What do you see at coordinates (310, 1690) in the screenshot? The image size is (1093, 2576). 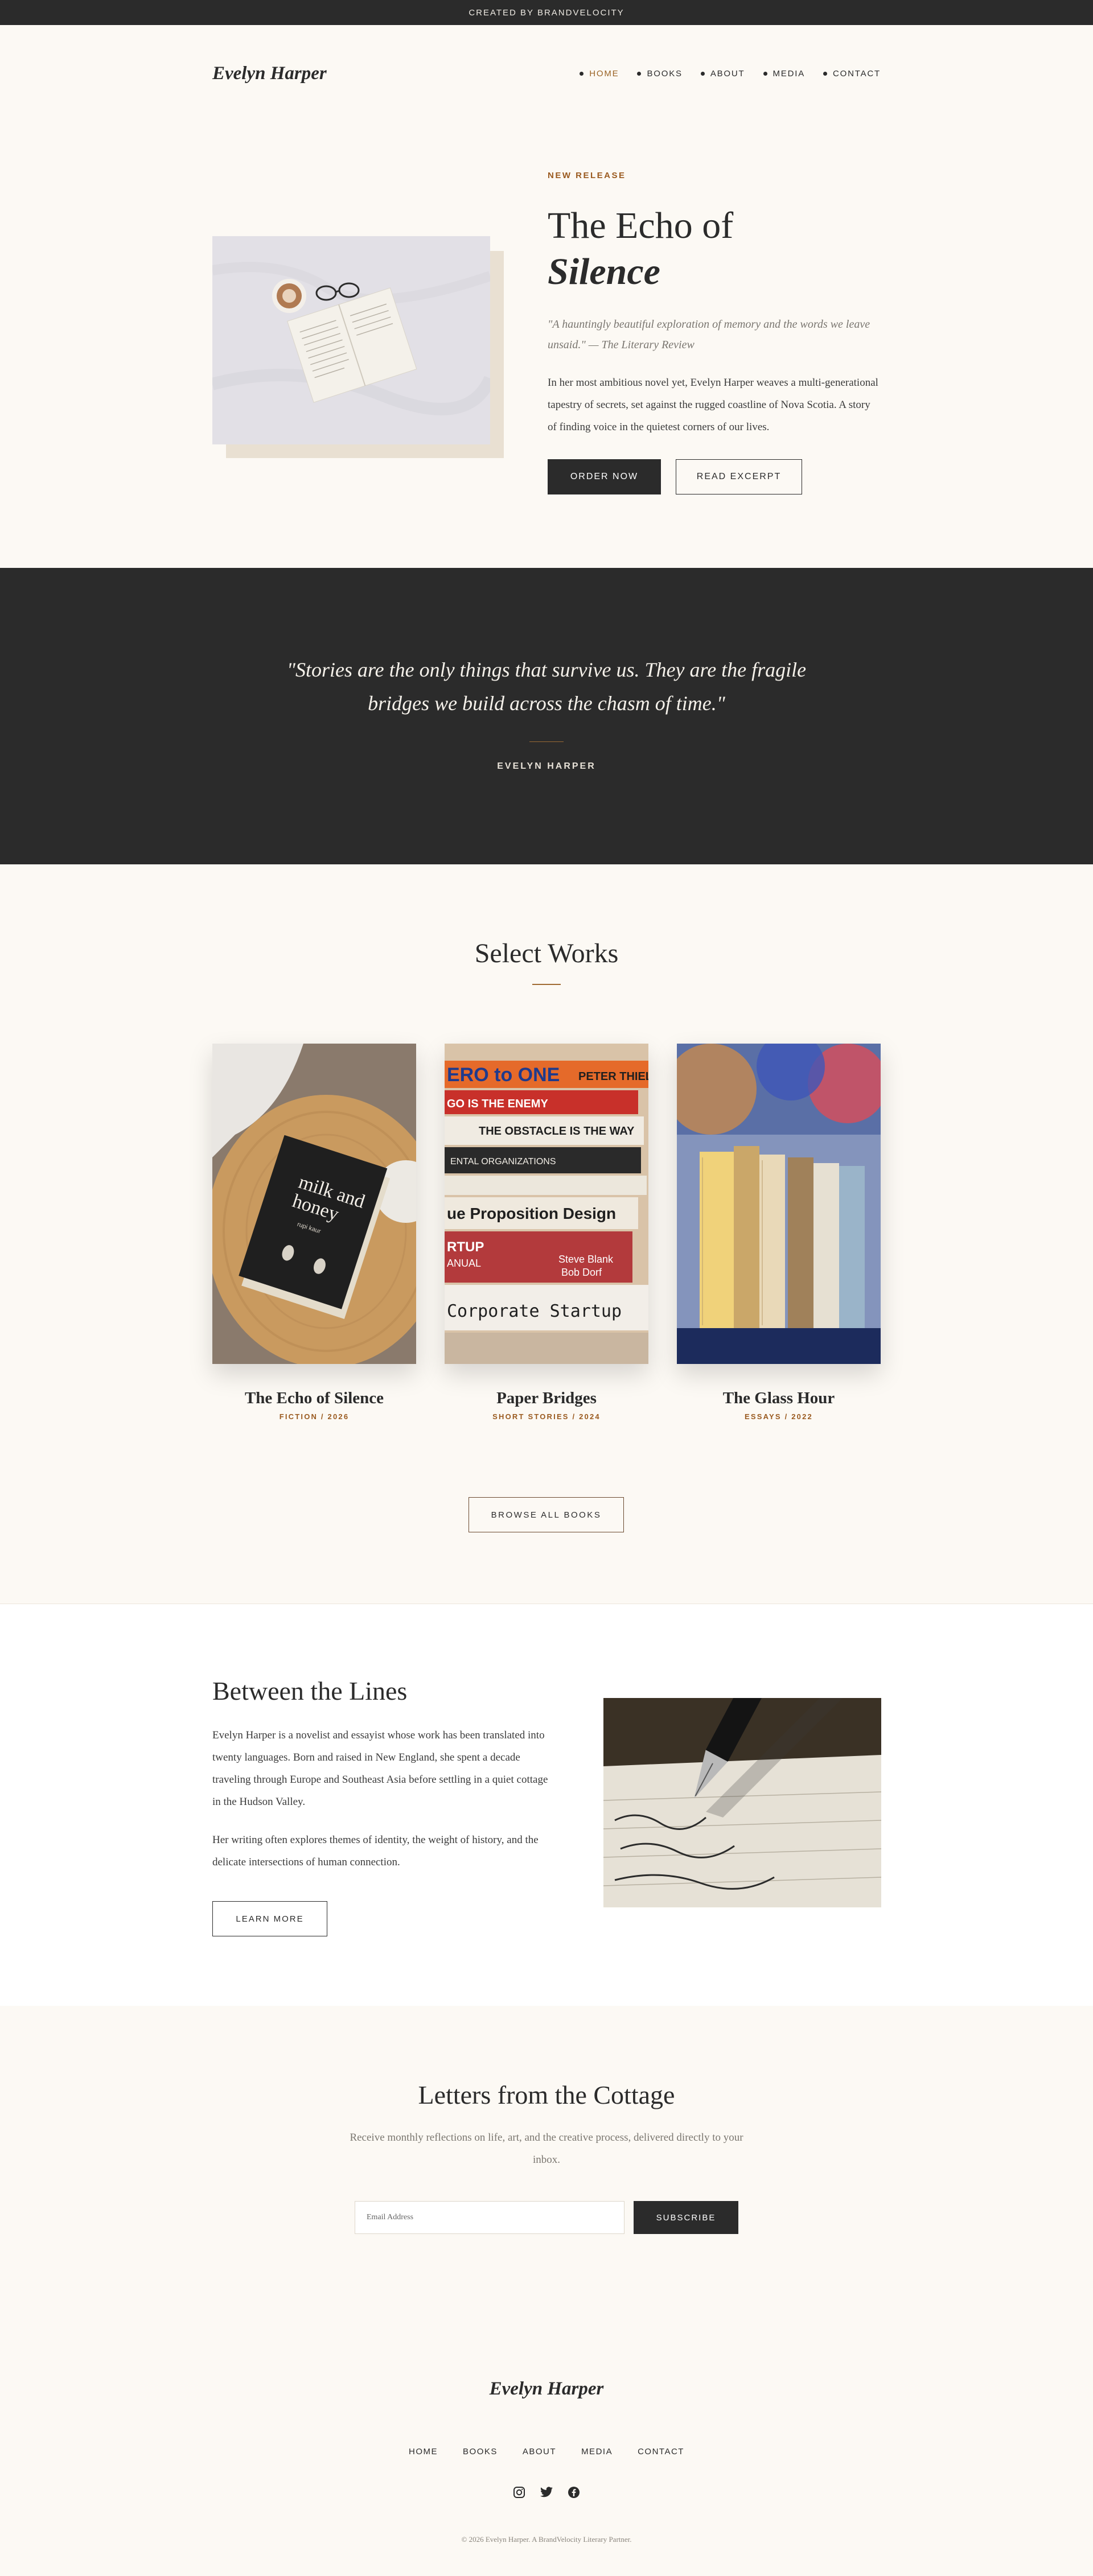 I see `about-title: Between the Lines` at bounding box center [310, 1690].